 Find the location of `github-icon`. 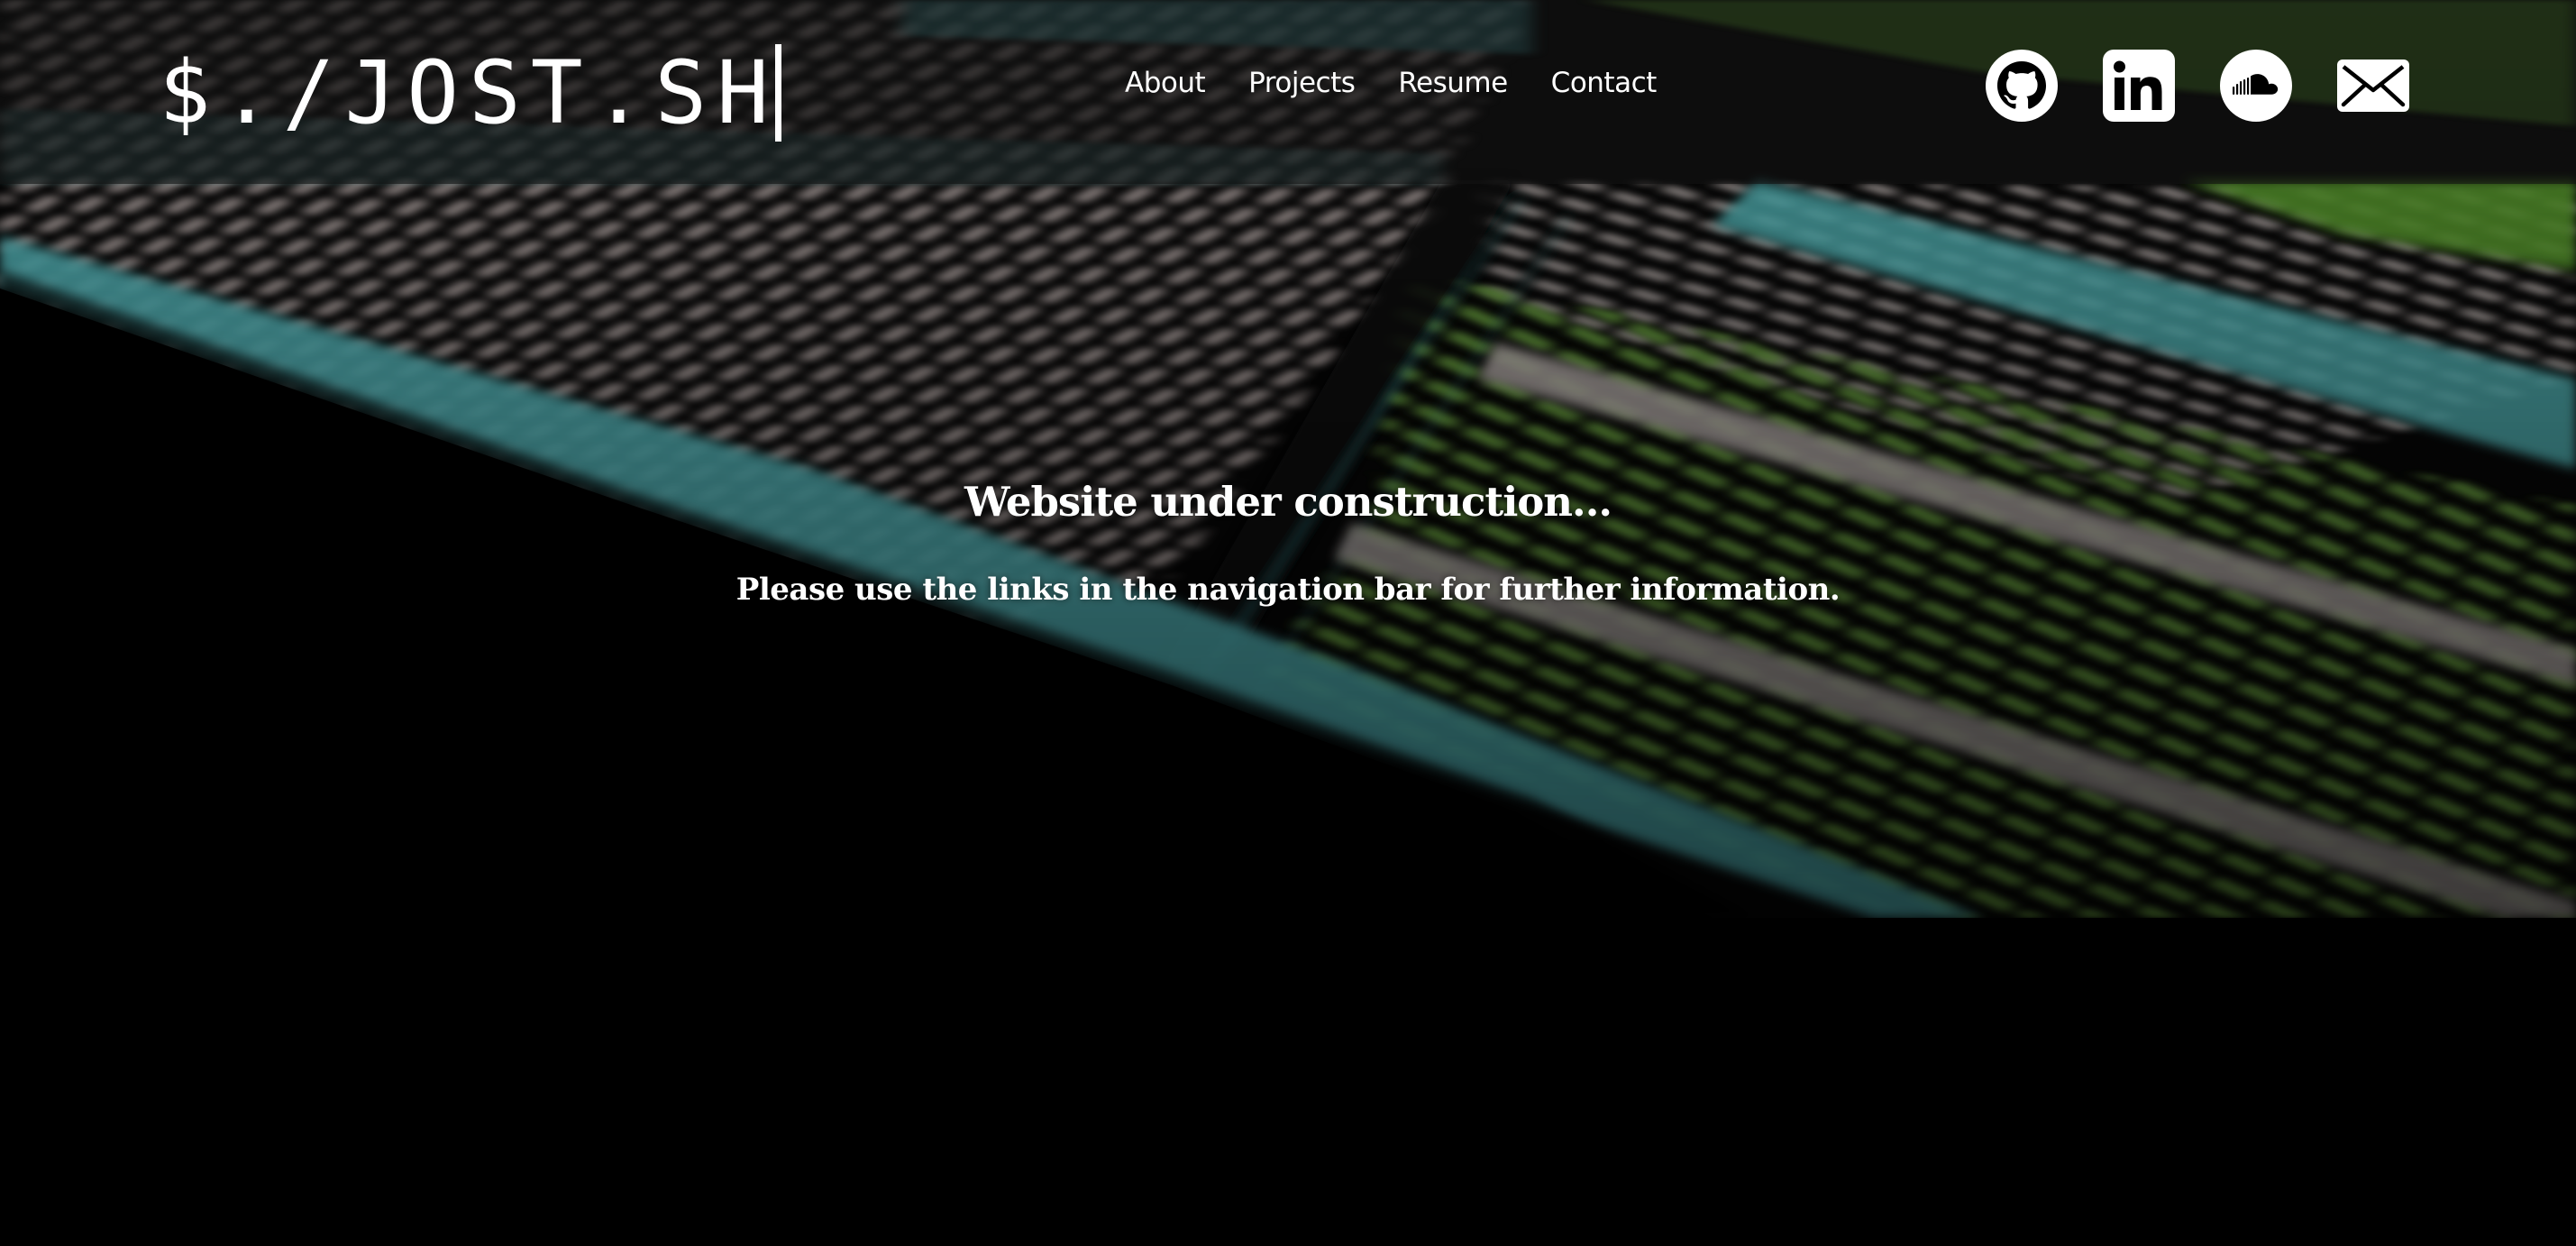

github-icon is located at coordinates (2022, 86).